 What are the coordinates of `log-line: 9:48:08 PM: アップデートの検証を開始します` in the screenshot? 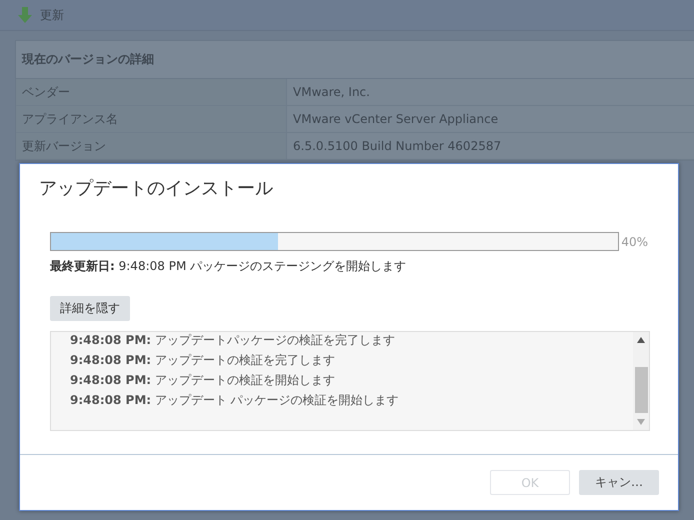 It's located at (203, 380).